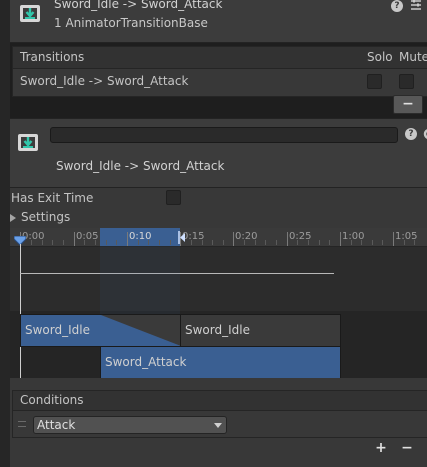 Image resolution: width=427 pixels, height=467 pixels. I want to click on transition-row: Sword_Idle -> Sword_Attack, so click(220, 82).